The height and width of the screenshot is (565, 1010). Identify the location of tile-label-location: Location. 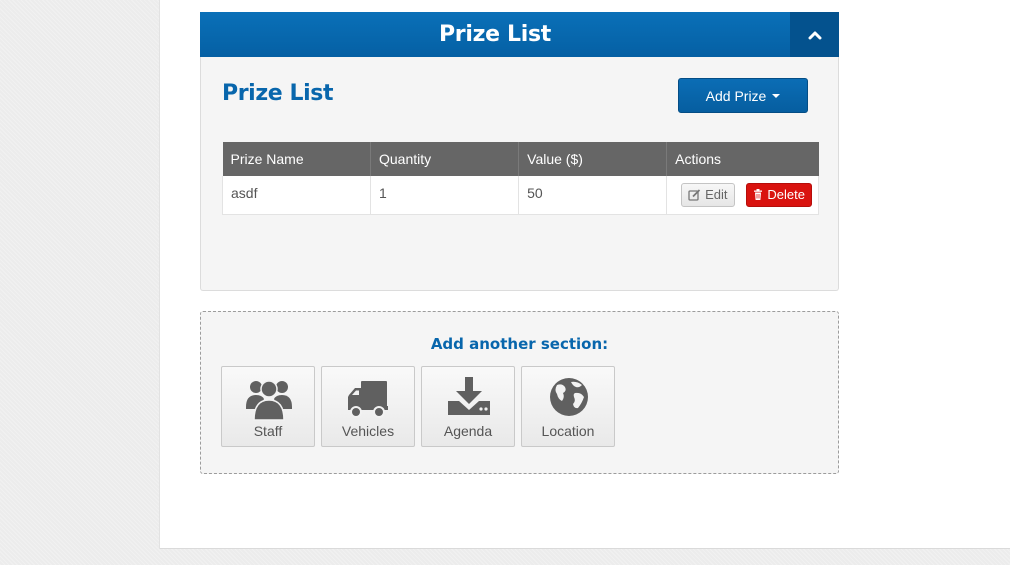
(568, 431).